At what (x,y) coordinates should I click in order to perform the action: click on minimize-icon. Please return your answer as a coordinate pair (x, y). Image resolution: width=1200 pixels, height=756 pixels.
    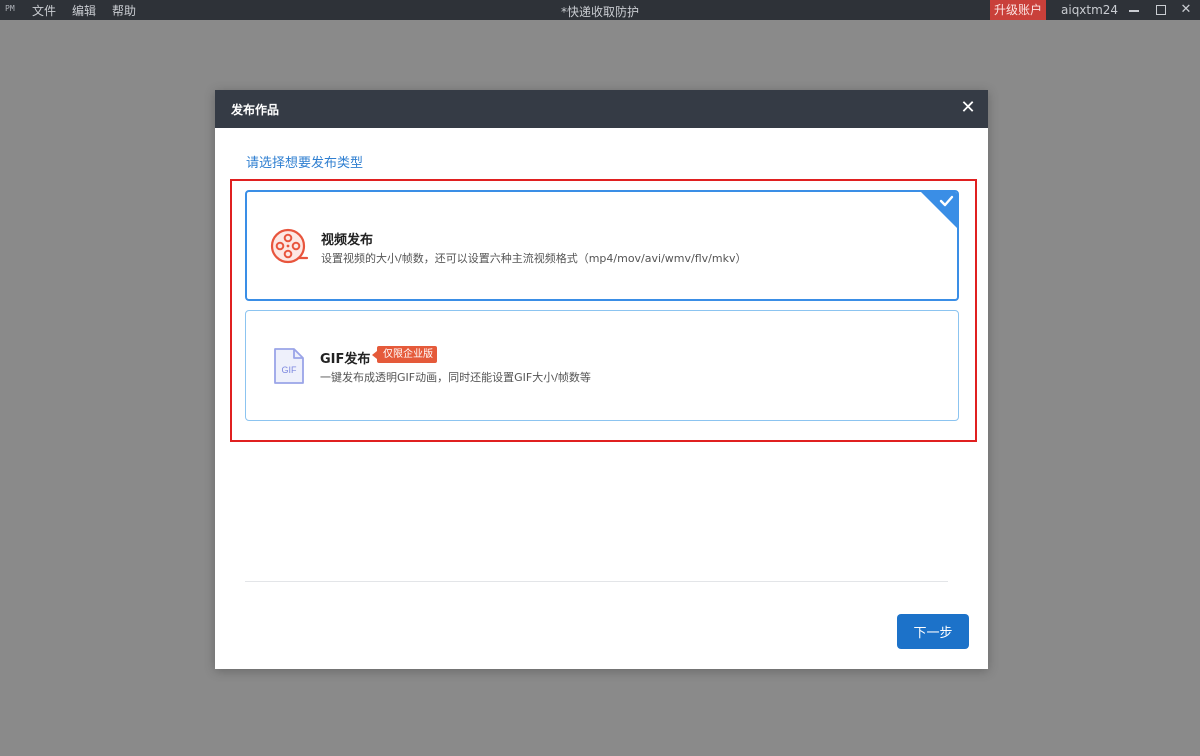
    Looking at the image, I should click on (1134, 10).